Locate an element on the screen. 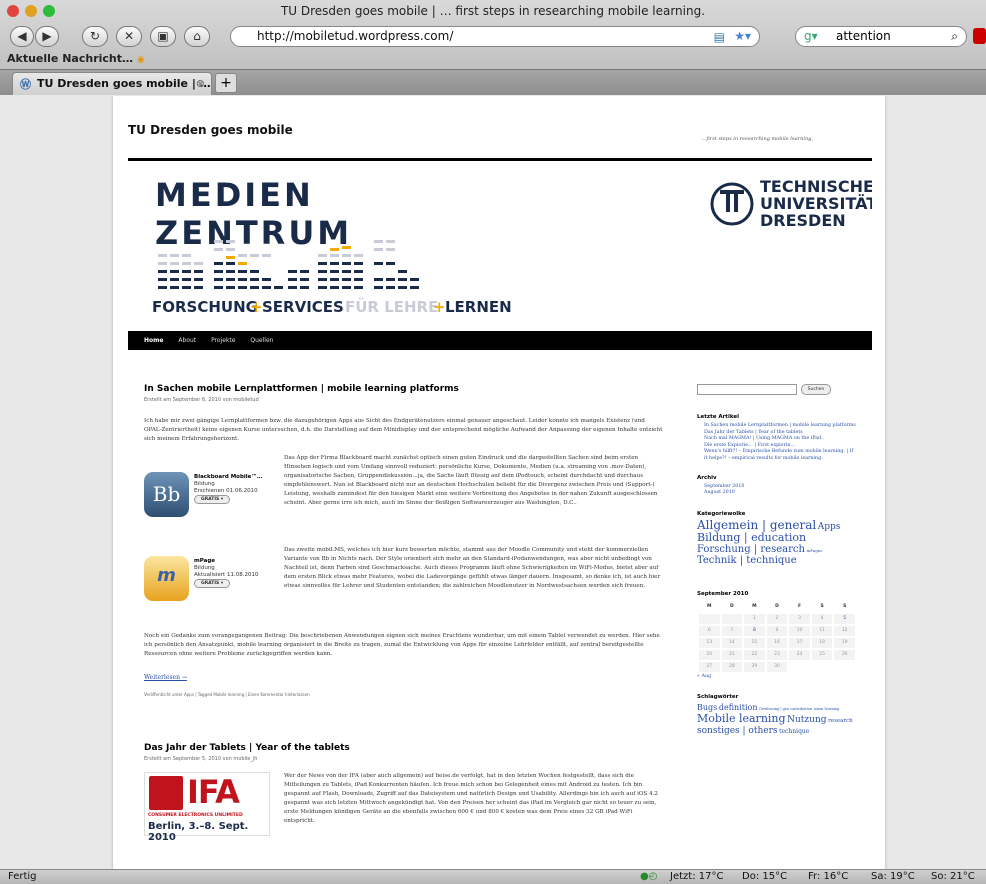 The width and height of the screenshot is (986, 884). sidebar-search: Suchen is located at coordinates (777, 390).